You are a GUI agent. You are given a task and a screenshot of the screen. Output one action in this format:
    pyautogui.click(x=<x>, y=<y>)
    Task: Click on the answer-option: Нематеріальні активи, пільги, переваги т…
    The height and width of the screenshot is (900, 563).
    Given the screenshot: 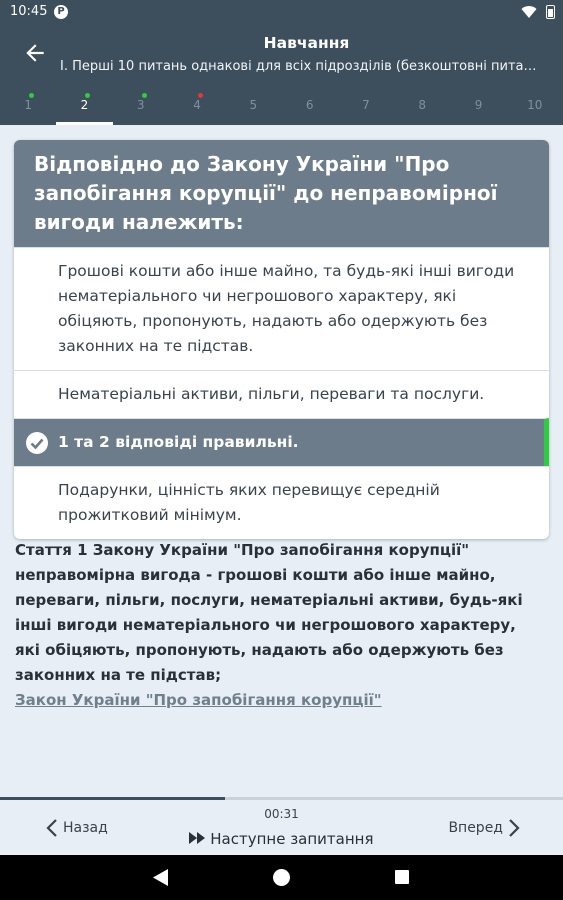 What is the action you would take?
    pyautogui.click(x=281, y=394)
    